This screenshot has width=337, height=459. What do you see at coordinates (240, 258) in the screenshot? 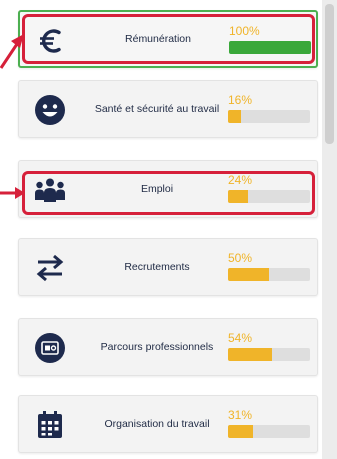
I see `topic-percent: 50%` at bounding box center [240, 258].